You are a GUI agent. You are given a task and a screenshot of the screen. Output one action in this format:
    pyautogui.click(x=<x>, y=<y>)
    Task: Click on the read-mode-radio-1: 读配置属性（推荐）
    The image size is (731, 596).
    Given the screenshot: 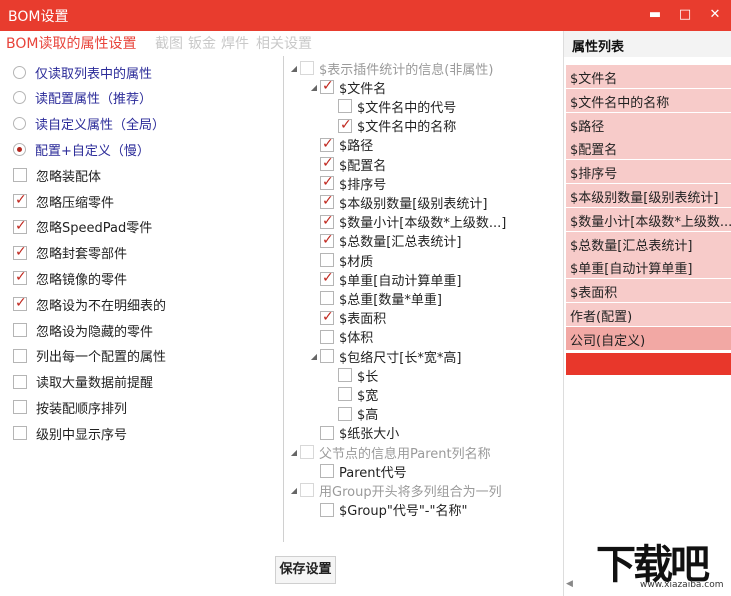 What is the action you would take?
    pyautogui.click(x=82, y=98)
    